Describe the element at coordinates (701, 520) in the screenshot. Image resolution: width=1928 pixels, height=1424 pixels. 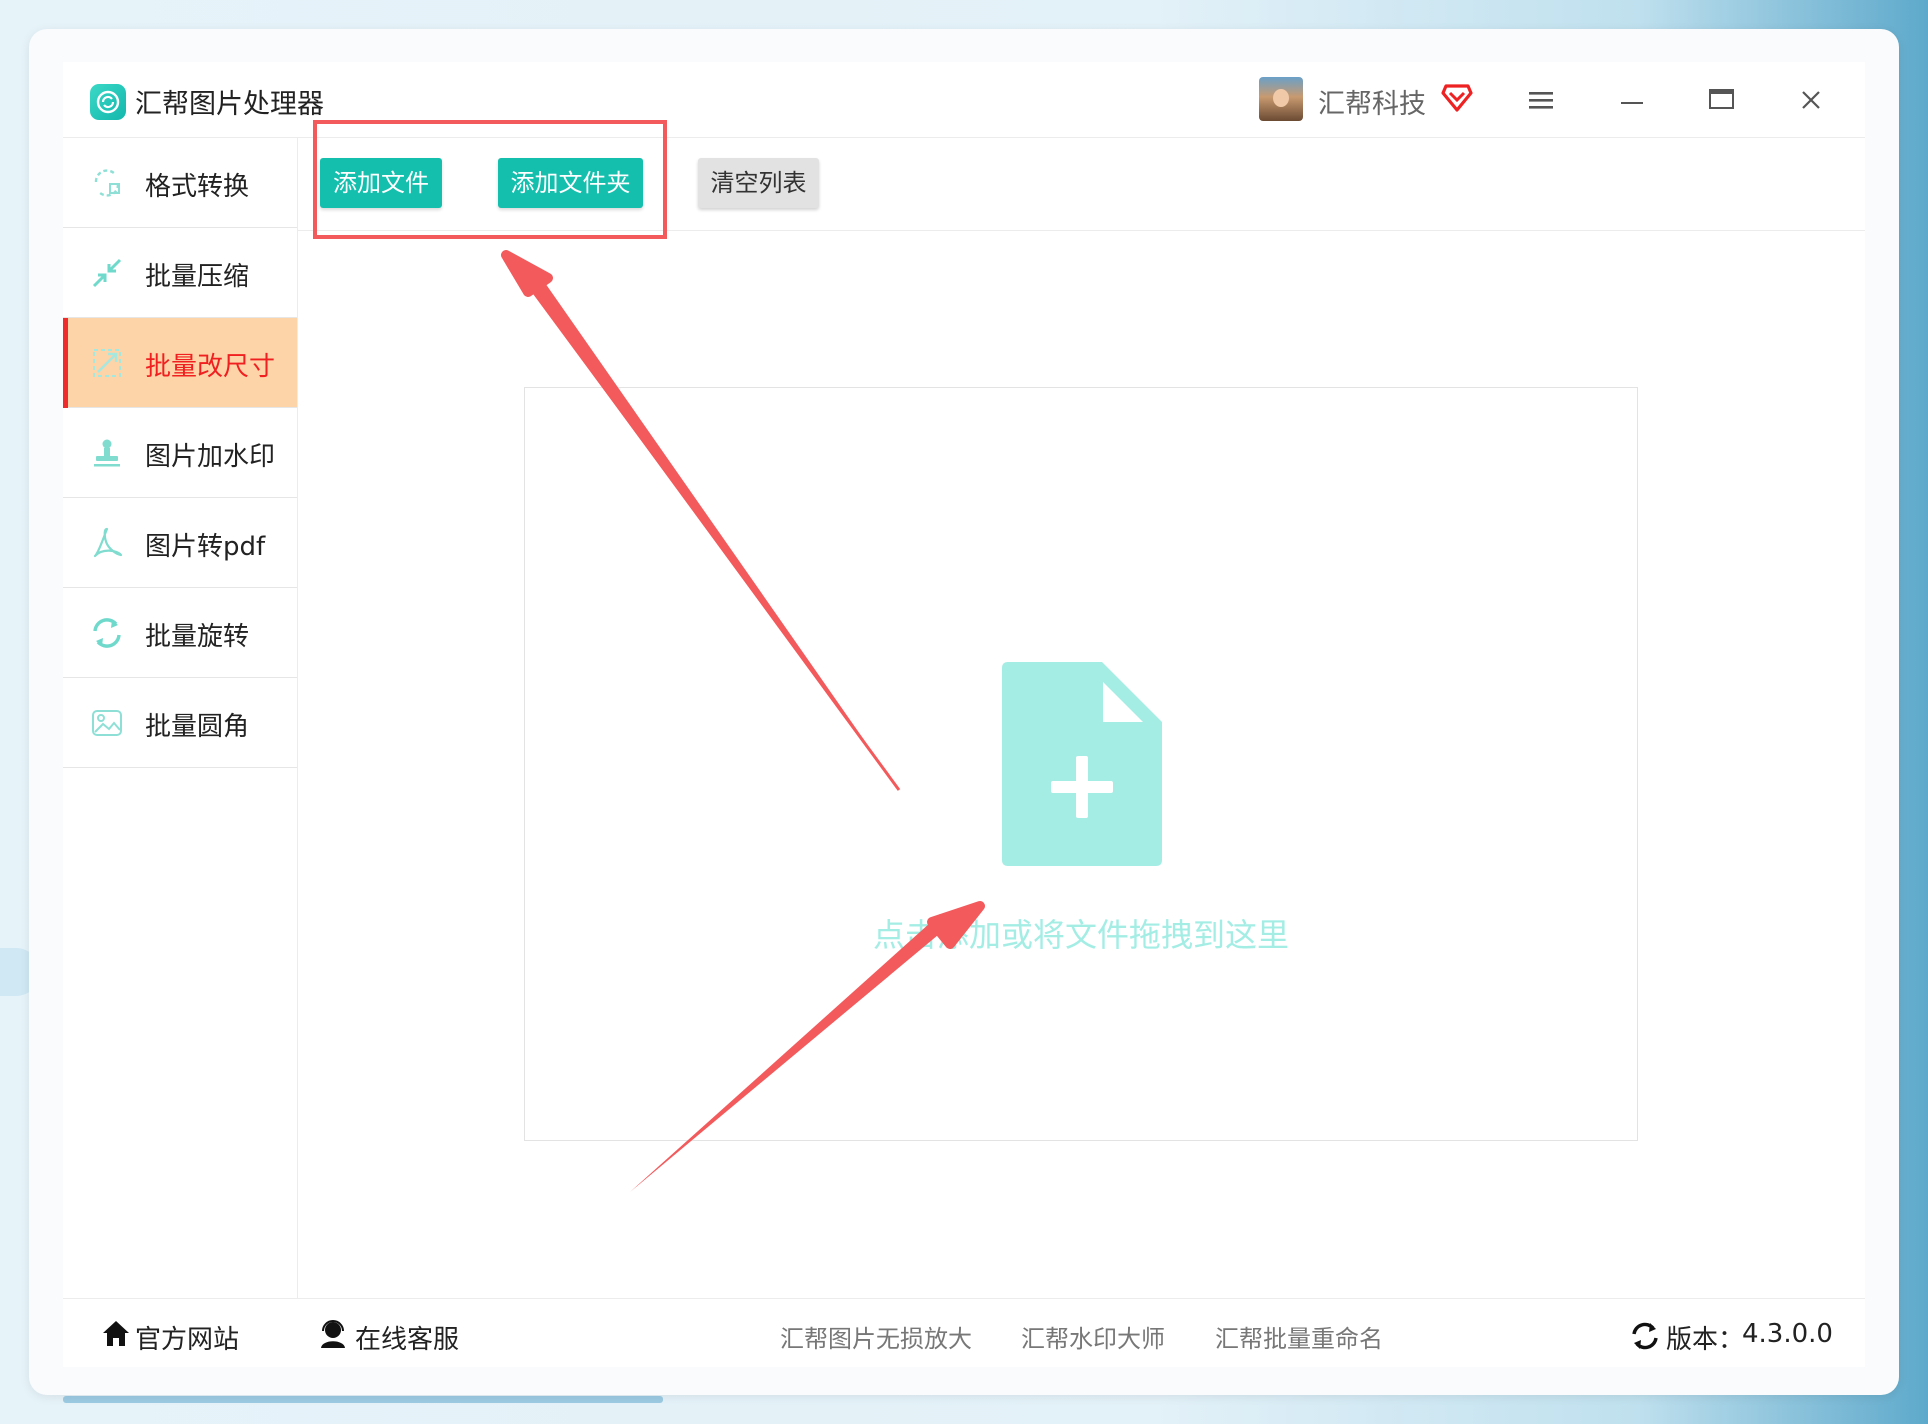
I see `annotation-arrow-to-buttons` at that location.